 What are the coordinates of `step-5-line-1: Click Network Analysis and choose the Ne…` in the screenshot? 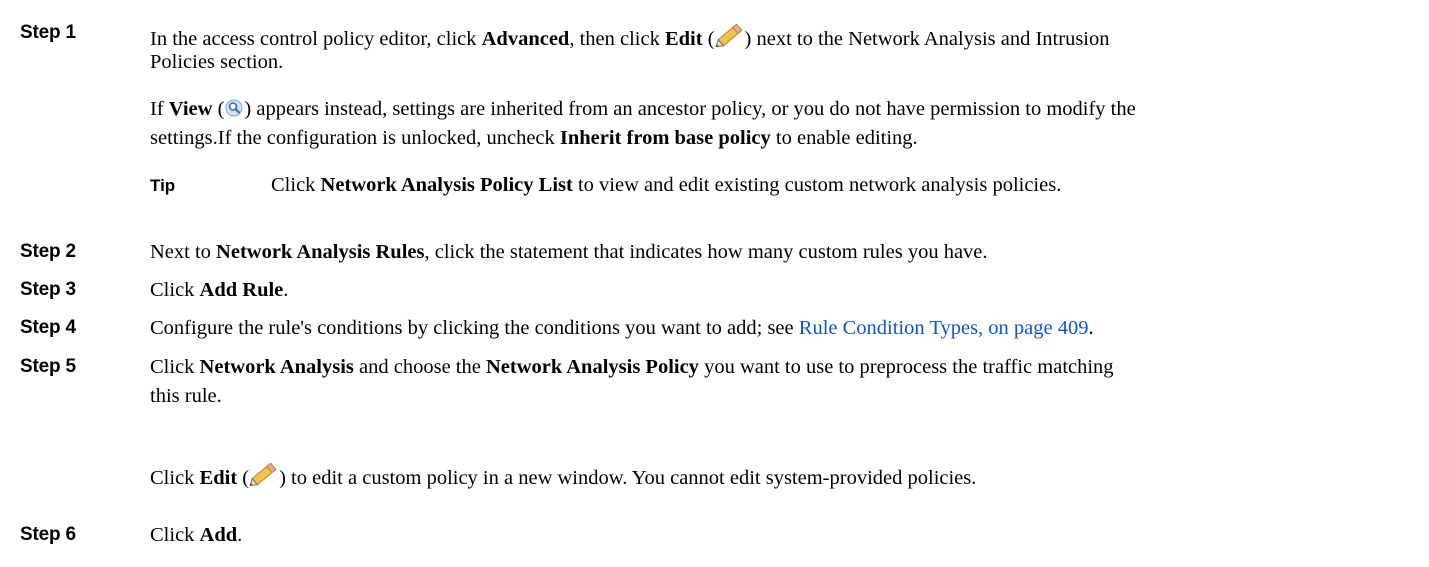 It's located at (632, 367).